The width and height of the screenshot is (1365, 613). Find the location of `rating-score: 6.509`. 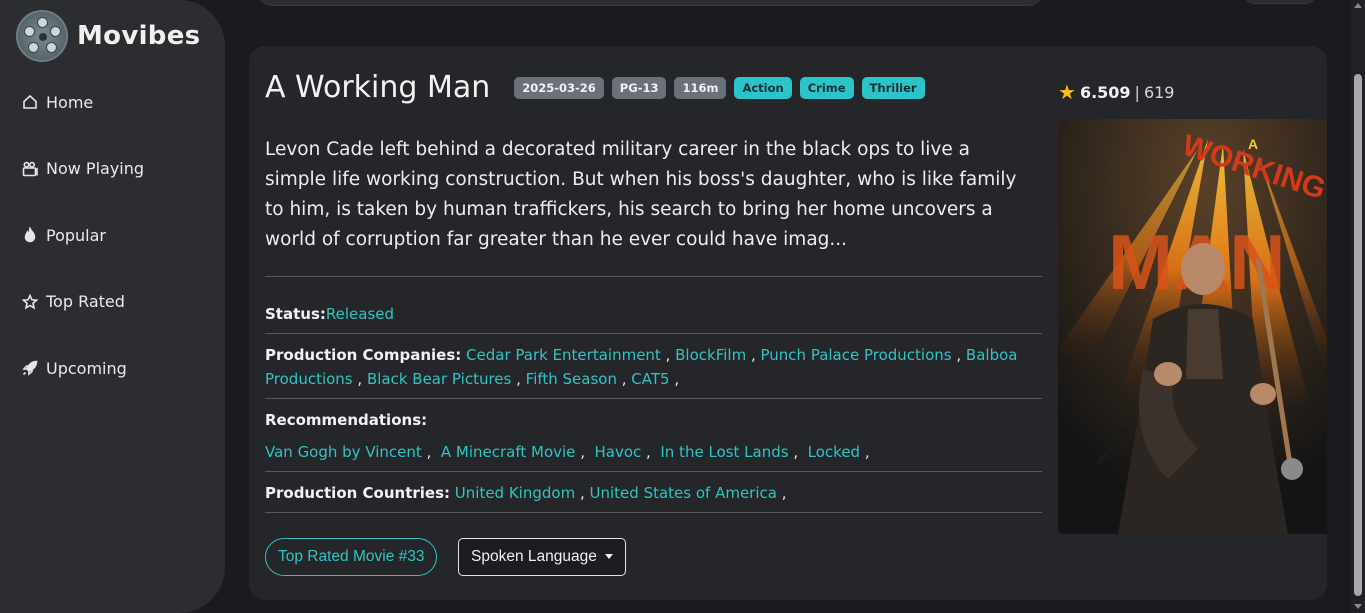

rating-score: 6.509 is located at coordinates (1105, 92).